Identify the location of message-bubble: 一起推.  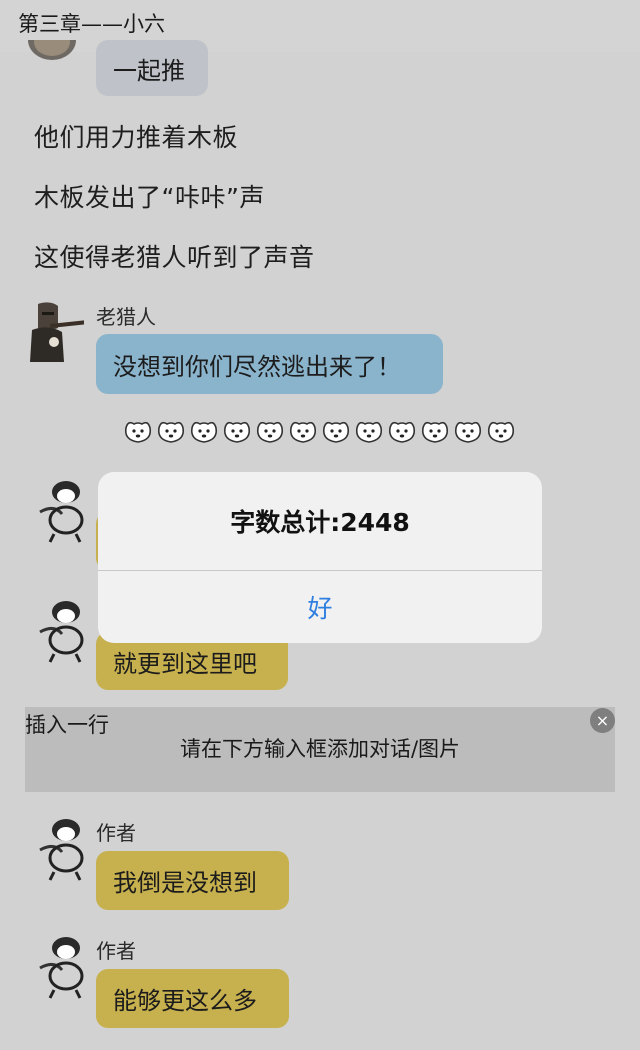
(152, 68).